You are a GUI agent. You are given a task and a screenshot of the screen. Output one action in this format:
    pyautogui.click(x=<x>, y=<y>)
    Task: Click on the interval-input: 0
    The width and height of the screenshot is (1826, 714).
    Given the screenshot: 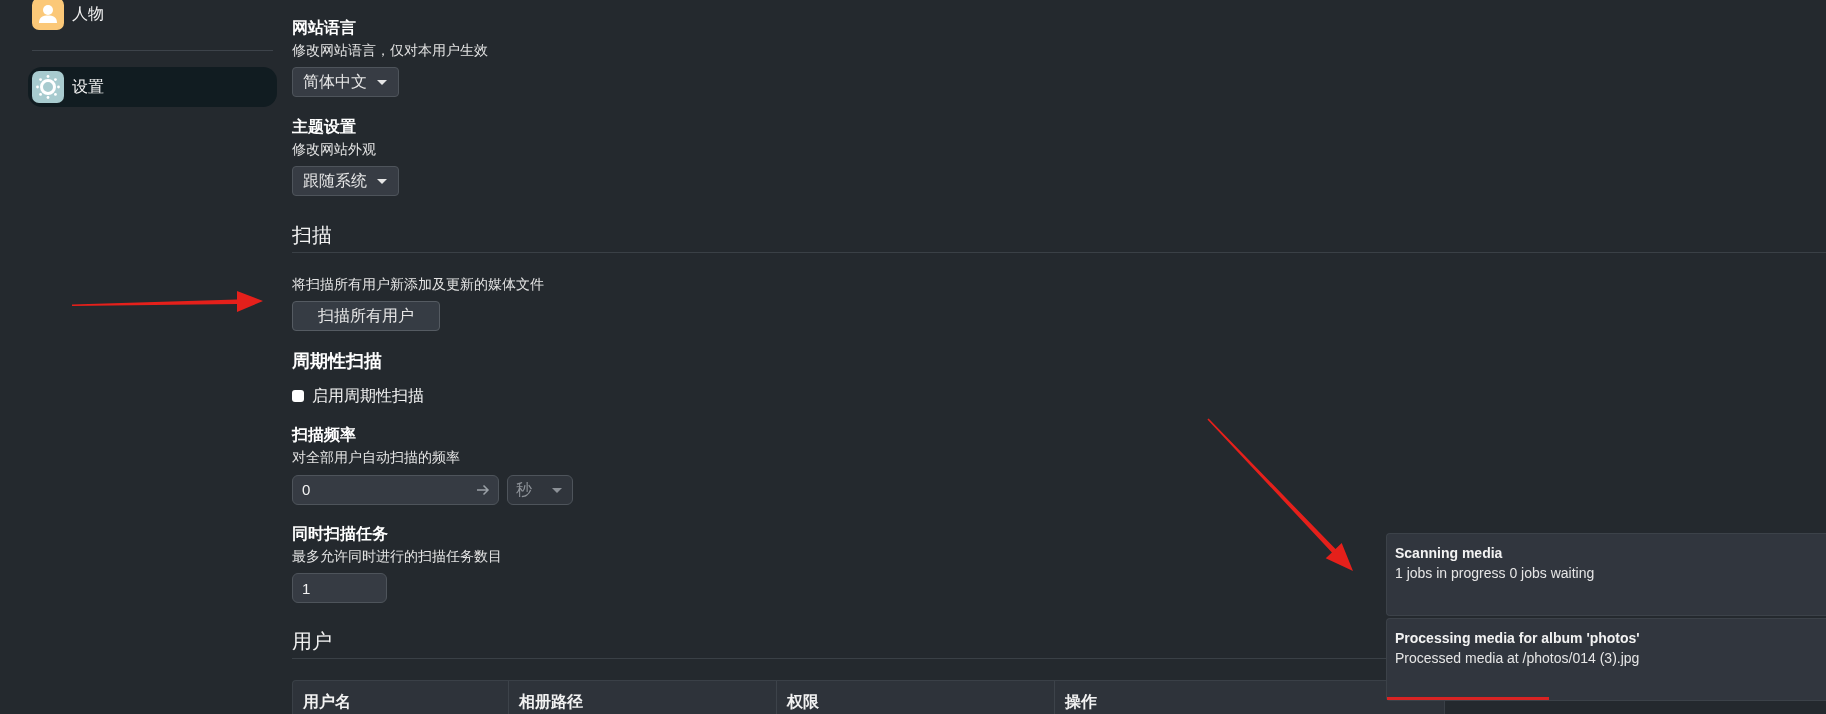 What is the action you would take?
    pyautogui.click(x=395, y=490)
    